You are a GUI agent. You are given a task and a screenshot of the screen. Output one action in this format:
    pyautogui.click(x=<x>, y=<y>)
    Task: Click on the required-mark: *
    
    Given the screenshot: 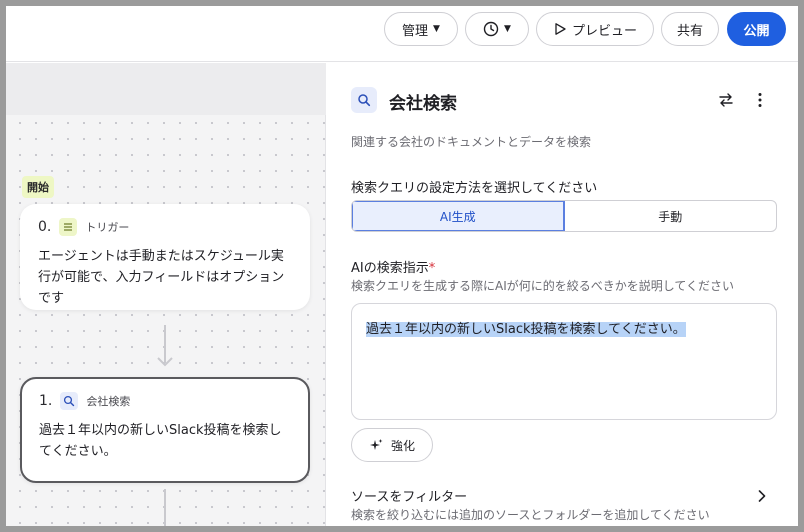 What is the action you would take?
    pyautogui.click(x=432, y=268)
    